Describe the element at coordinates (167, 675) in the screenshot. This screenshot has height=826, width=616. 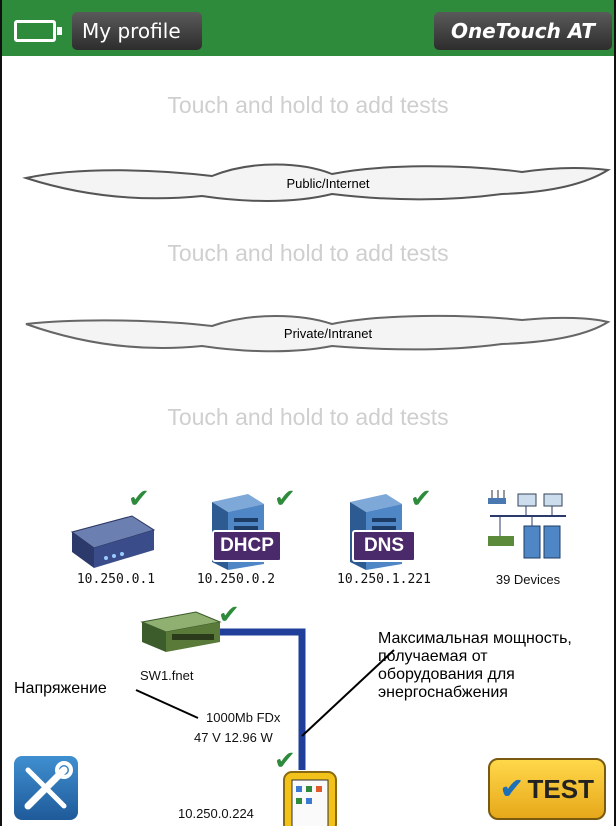
I see `switch-name: SW1.fnet` at that location.